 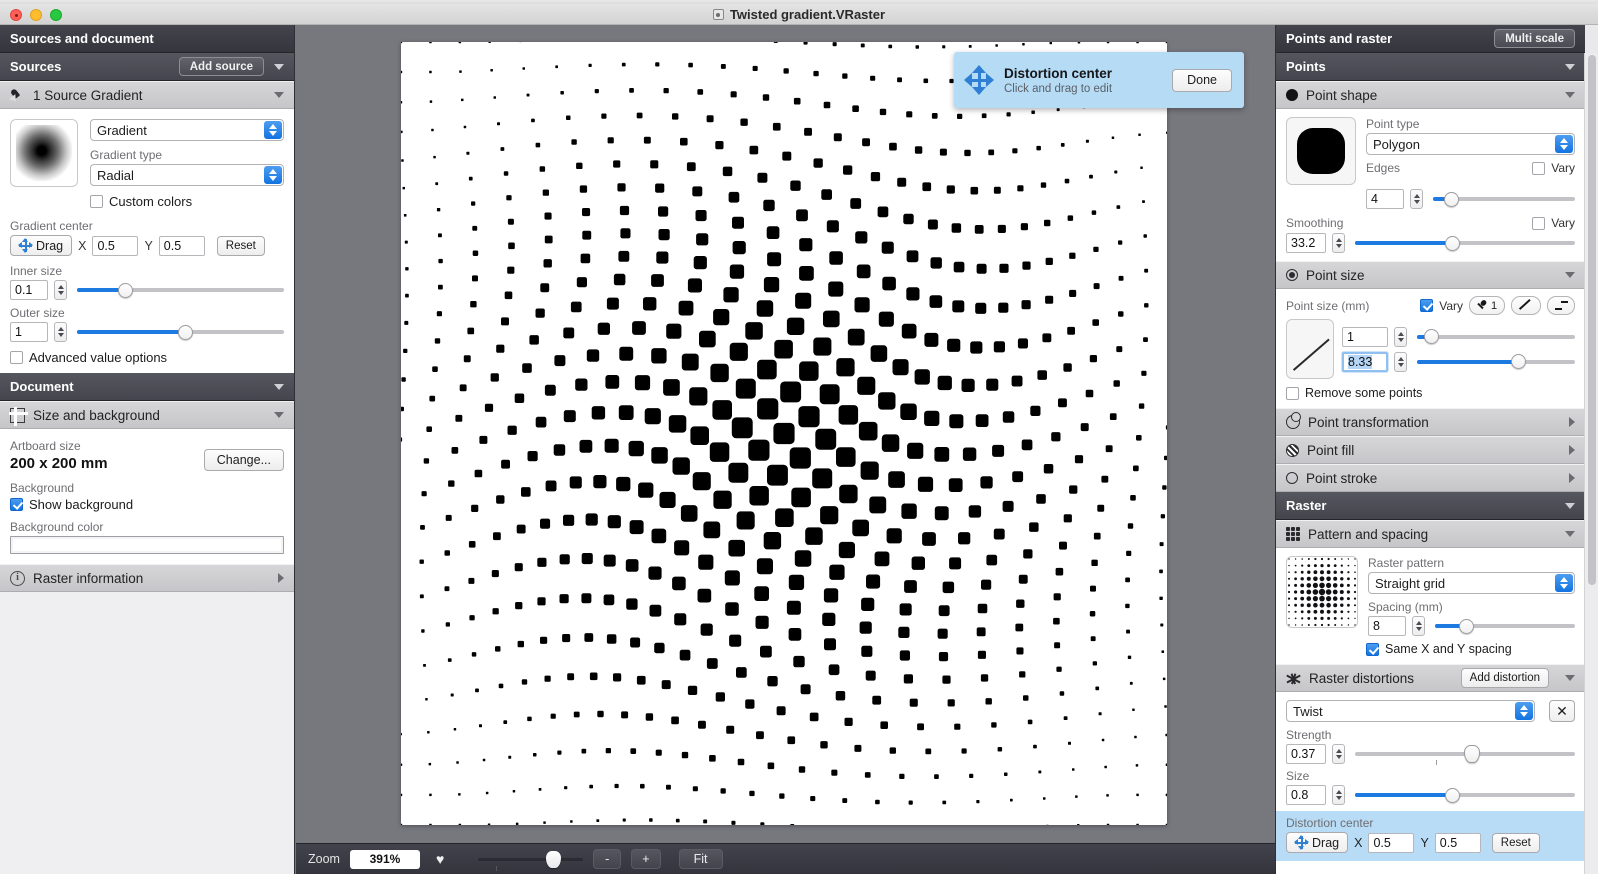 I want to click on point-shape-header: Point shape, so click(x=1430, y=95).